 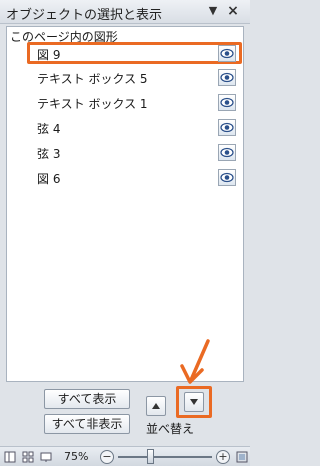 I want to click on close-icon: ×, so click(x=233, y=11).